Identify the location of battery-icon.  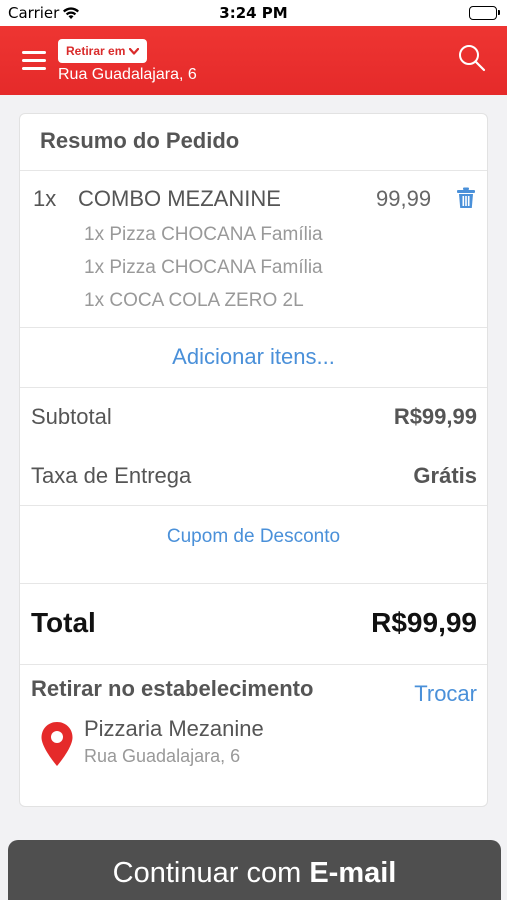
(484, 13).